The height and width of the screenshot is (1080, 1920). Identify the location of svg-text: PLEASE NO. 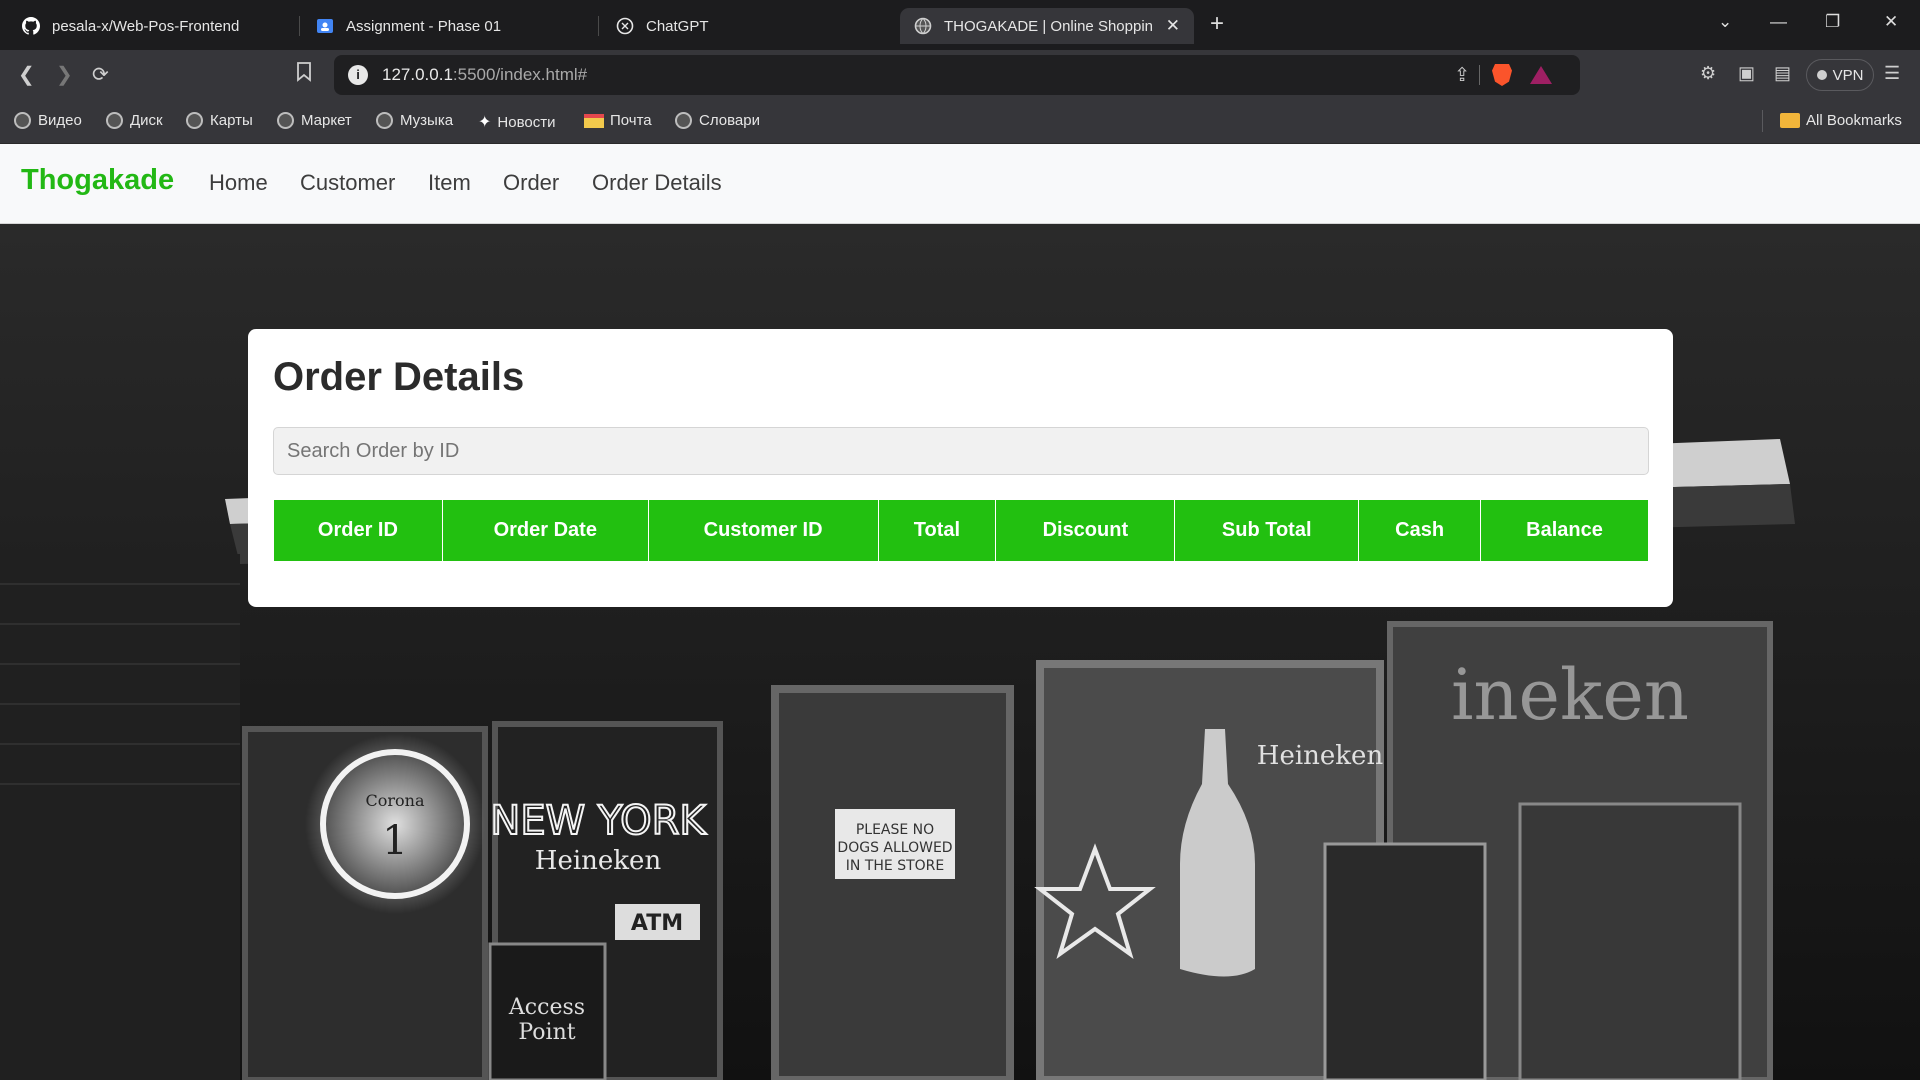
(895, 830).